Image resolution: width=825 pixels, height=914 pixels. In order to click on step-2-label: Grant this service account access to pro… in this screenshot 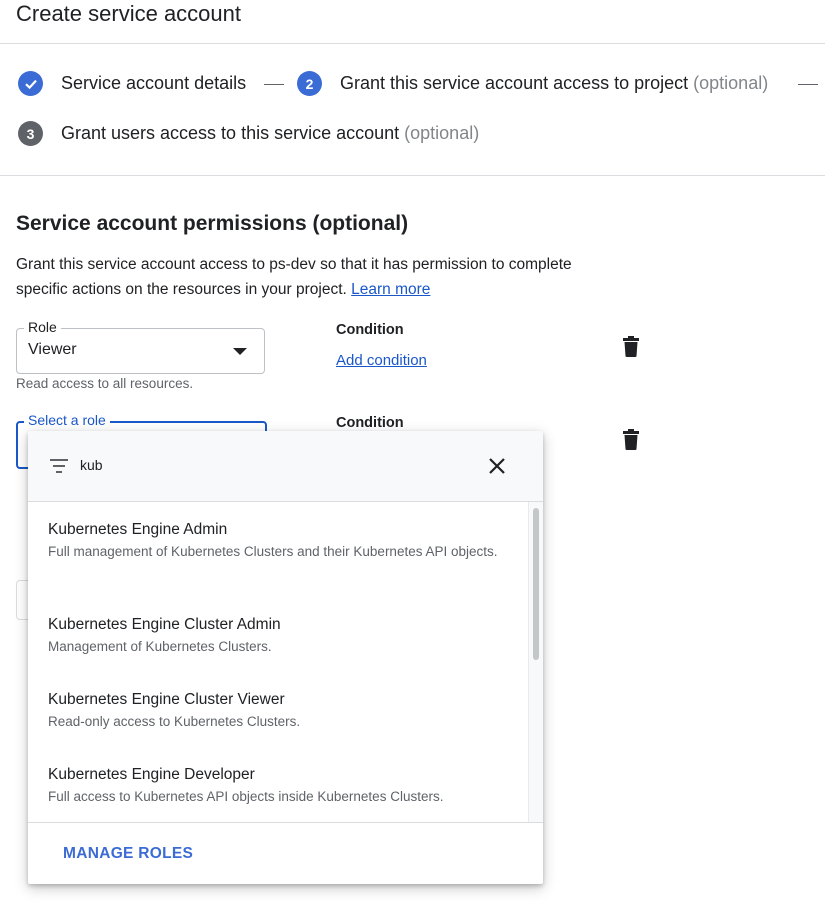, I will do `click(514, 83)`.